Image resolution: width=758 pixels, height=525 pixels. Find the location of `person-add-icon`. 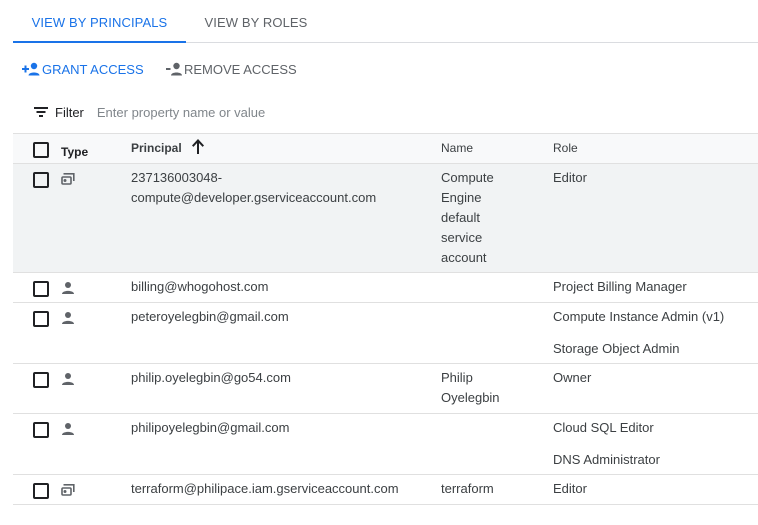

person-add-icon is located at coordinates (31, 69).